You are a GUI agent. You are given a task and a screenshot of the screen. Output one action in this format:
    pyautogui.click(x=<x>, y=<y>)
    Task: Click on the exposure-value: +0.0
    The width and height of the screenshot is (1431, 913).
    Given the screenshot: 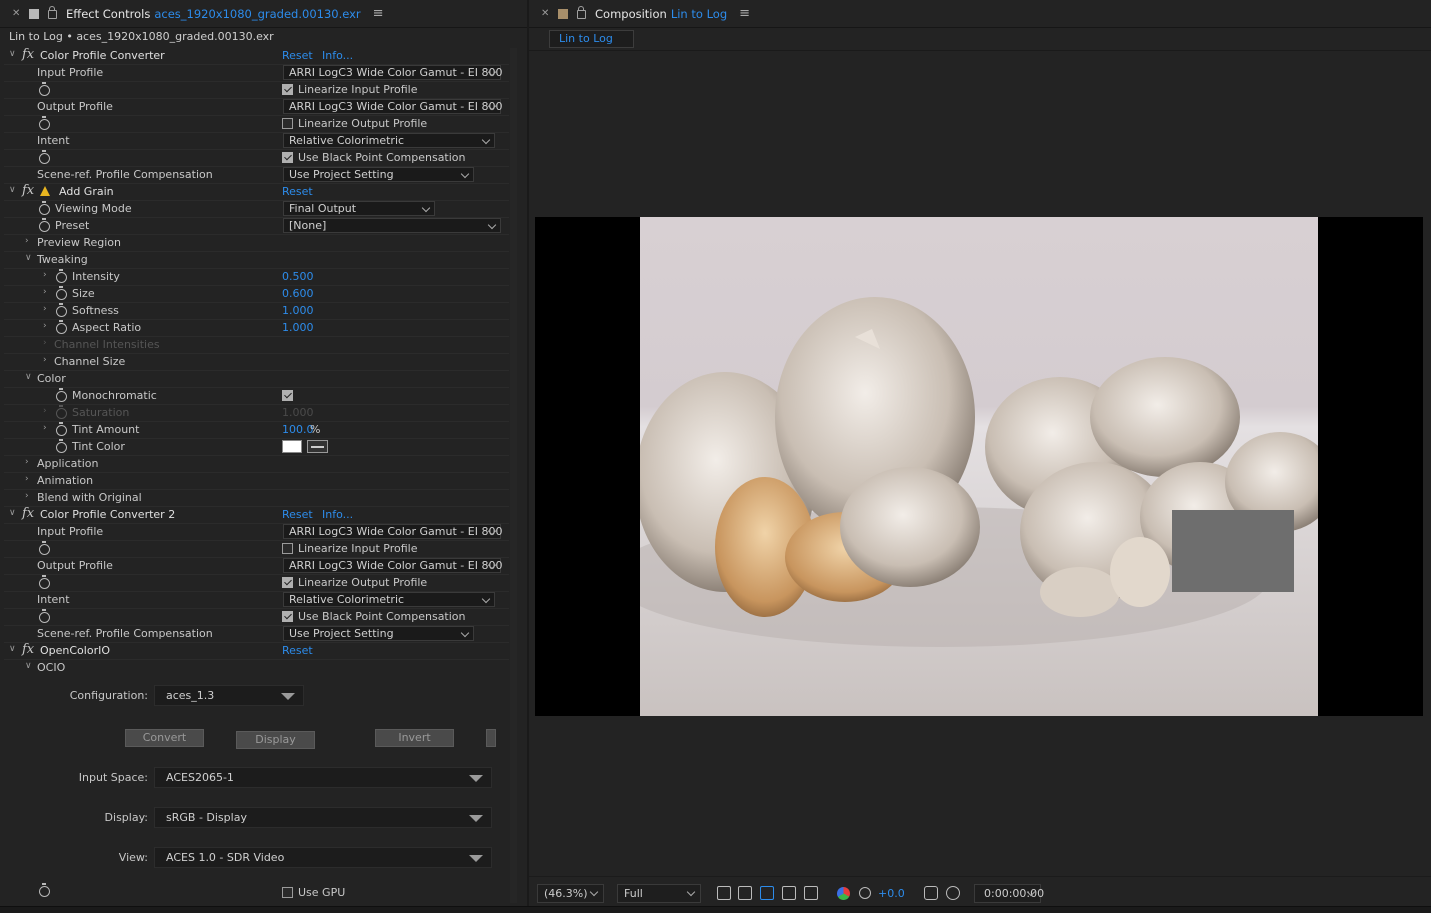 What is the action you would take?
    pyautogui.click(x=891, y=893)
    